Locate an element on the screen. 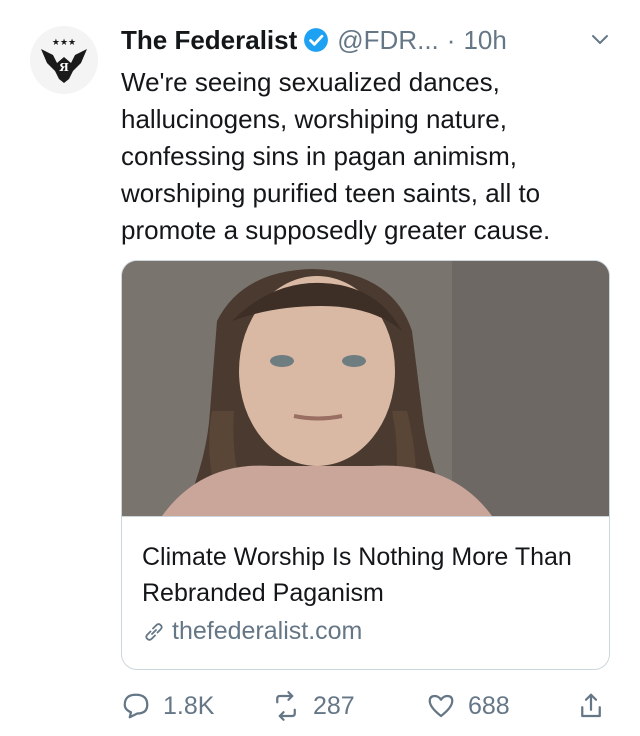  tweet-header: The Federalist @FDR... · 10h is located at coordinates (370, 40).